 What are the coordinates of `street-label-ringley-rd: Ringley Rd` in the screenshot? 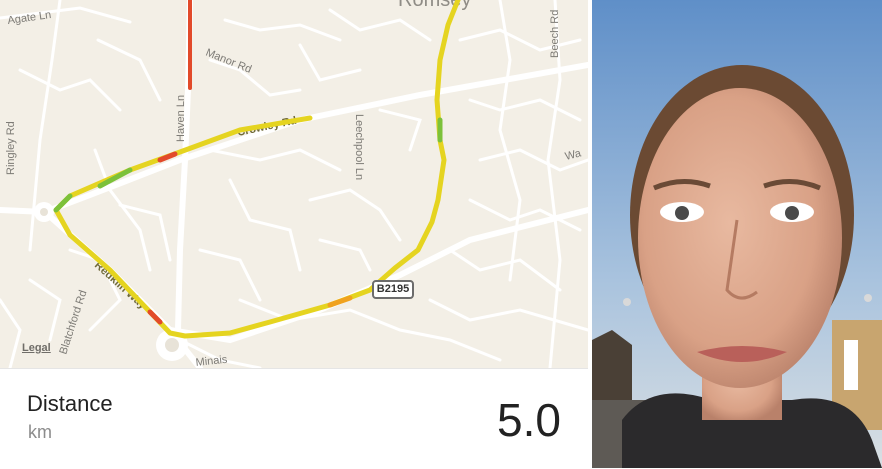 It's located at (11, 148).